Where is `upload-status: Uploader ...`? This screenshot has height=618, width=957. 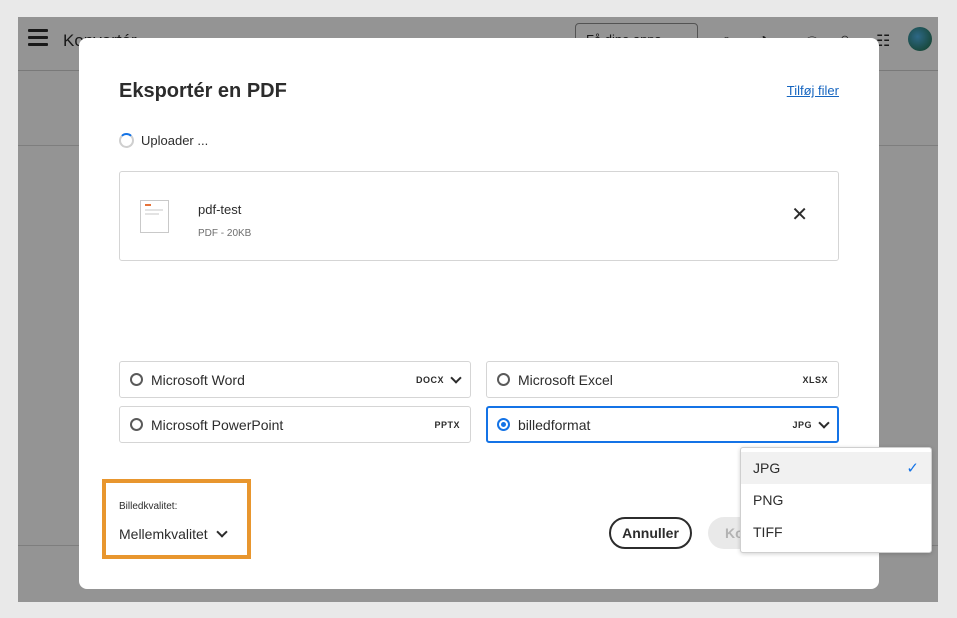 upload-status: Uploader ... is located at coordinates (163, 140).